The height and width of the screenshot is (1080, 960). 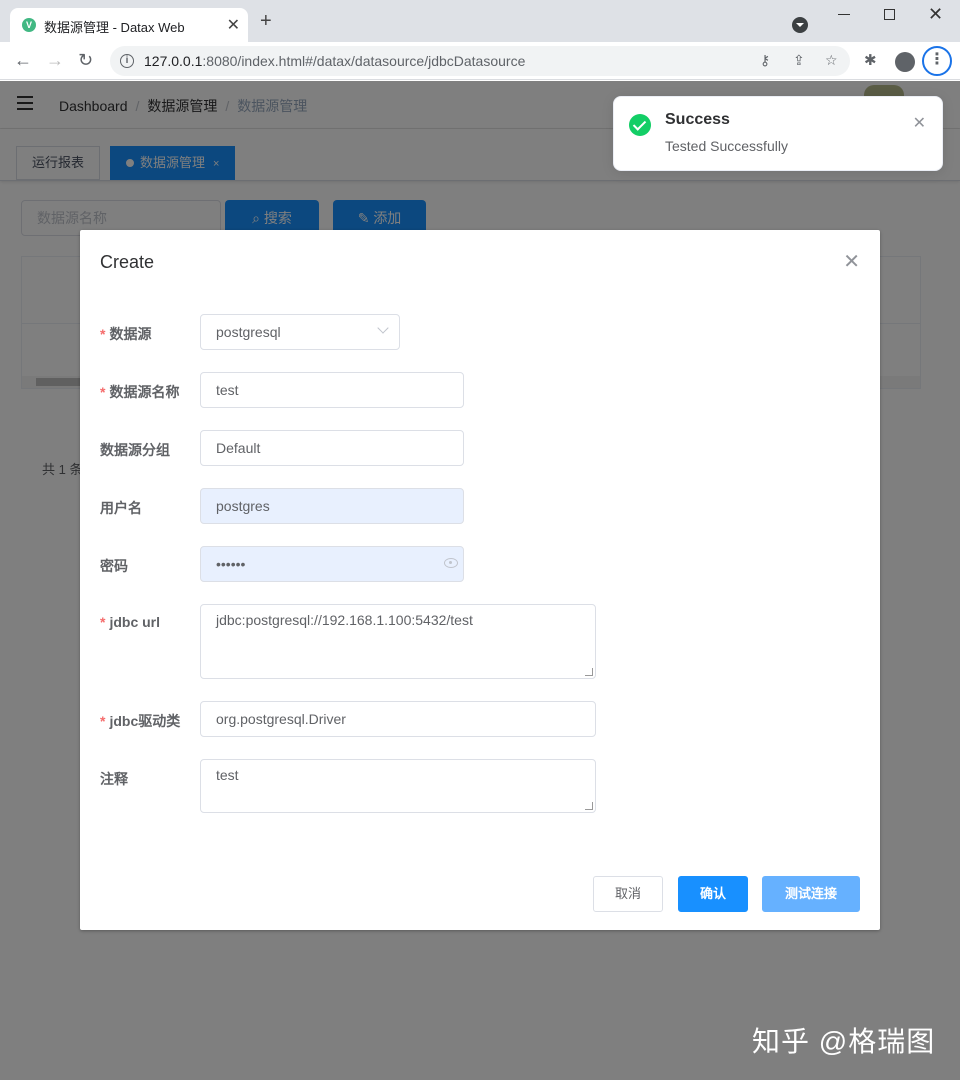 What do you see at coordinates (398, 786) in the screenshot?
I see `comment-textarea: test` at bounding box center [398, 786].